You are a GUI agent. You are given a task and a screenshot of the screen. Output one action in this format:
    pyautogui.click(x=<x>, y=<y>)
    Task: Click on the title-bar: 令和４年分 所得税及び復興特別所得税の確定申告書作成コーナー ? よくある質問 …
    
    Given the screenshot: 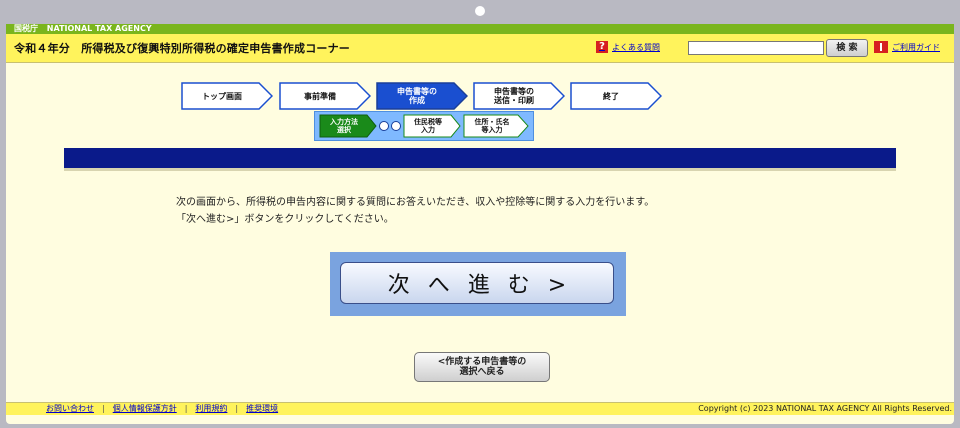 What is the action you would take?
    pyautogui.click(x=480, y=48)
    